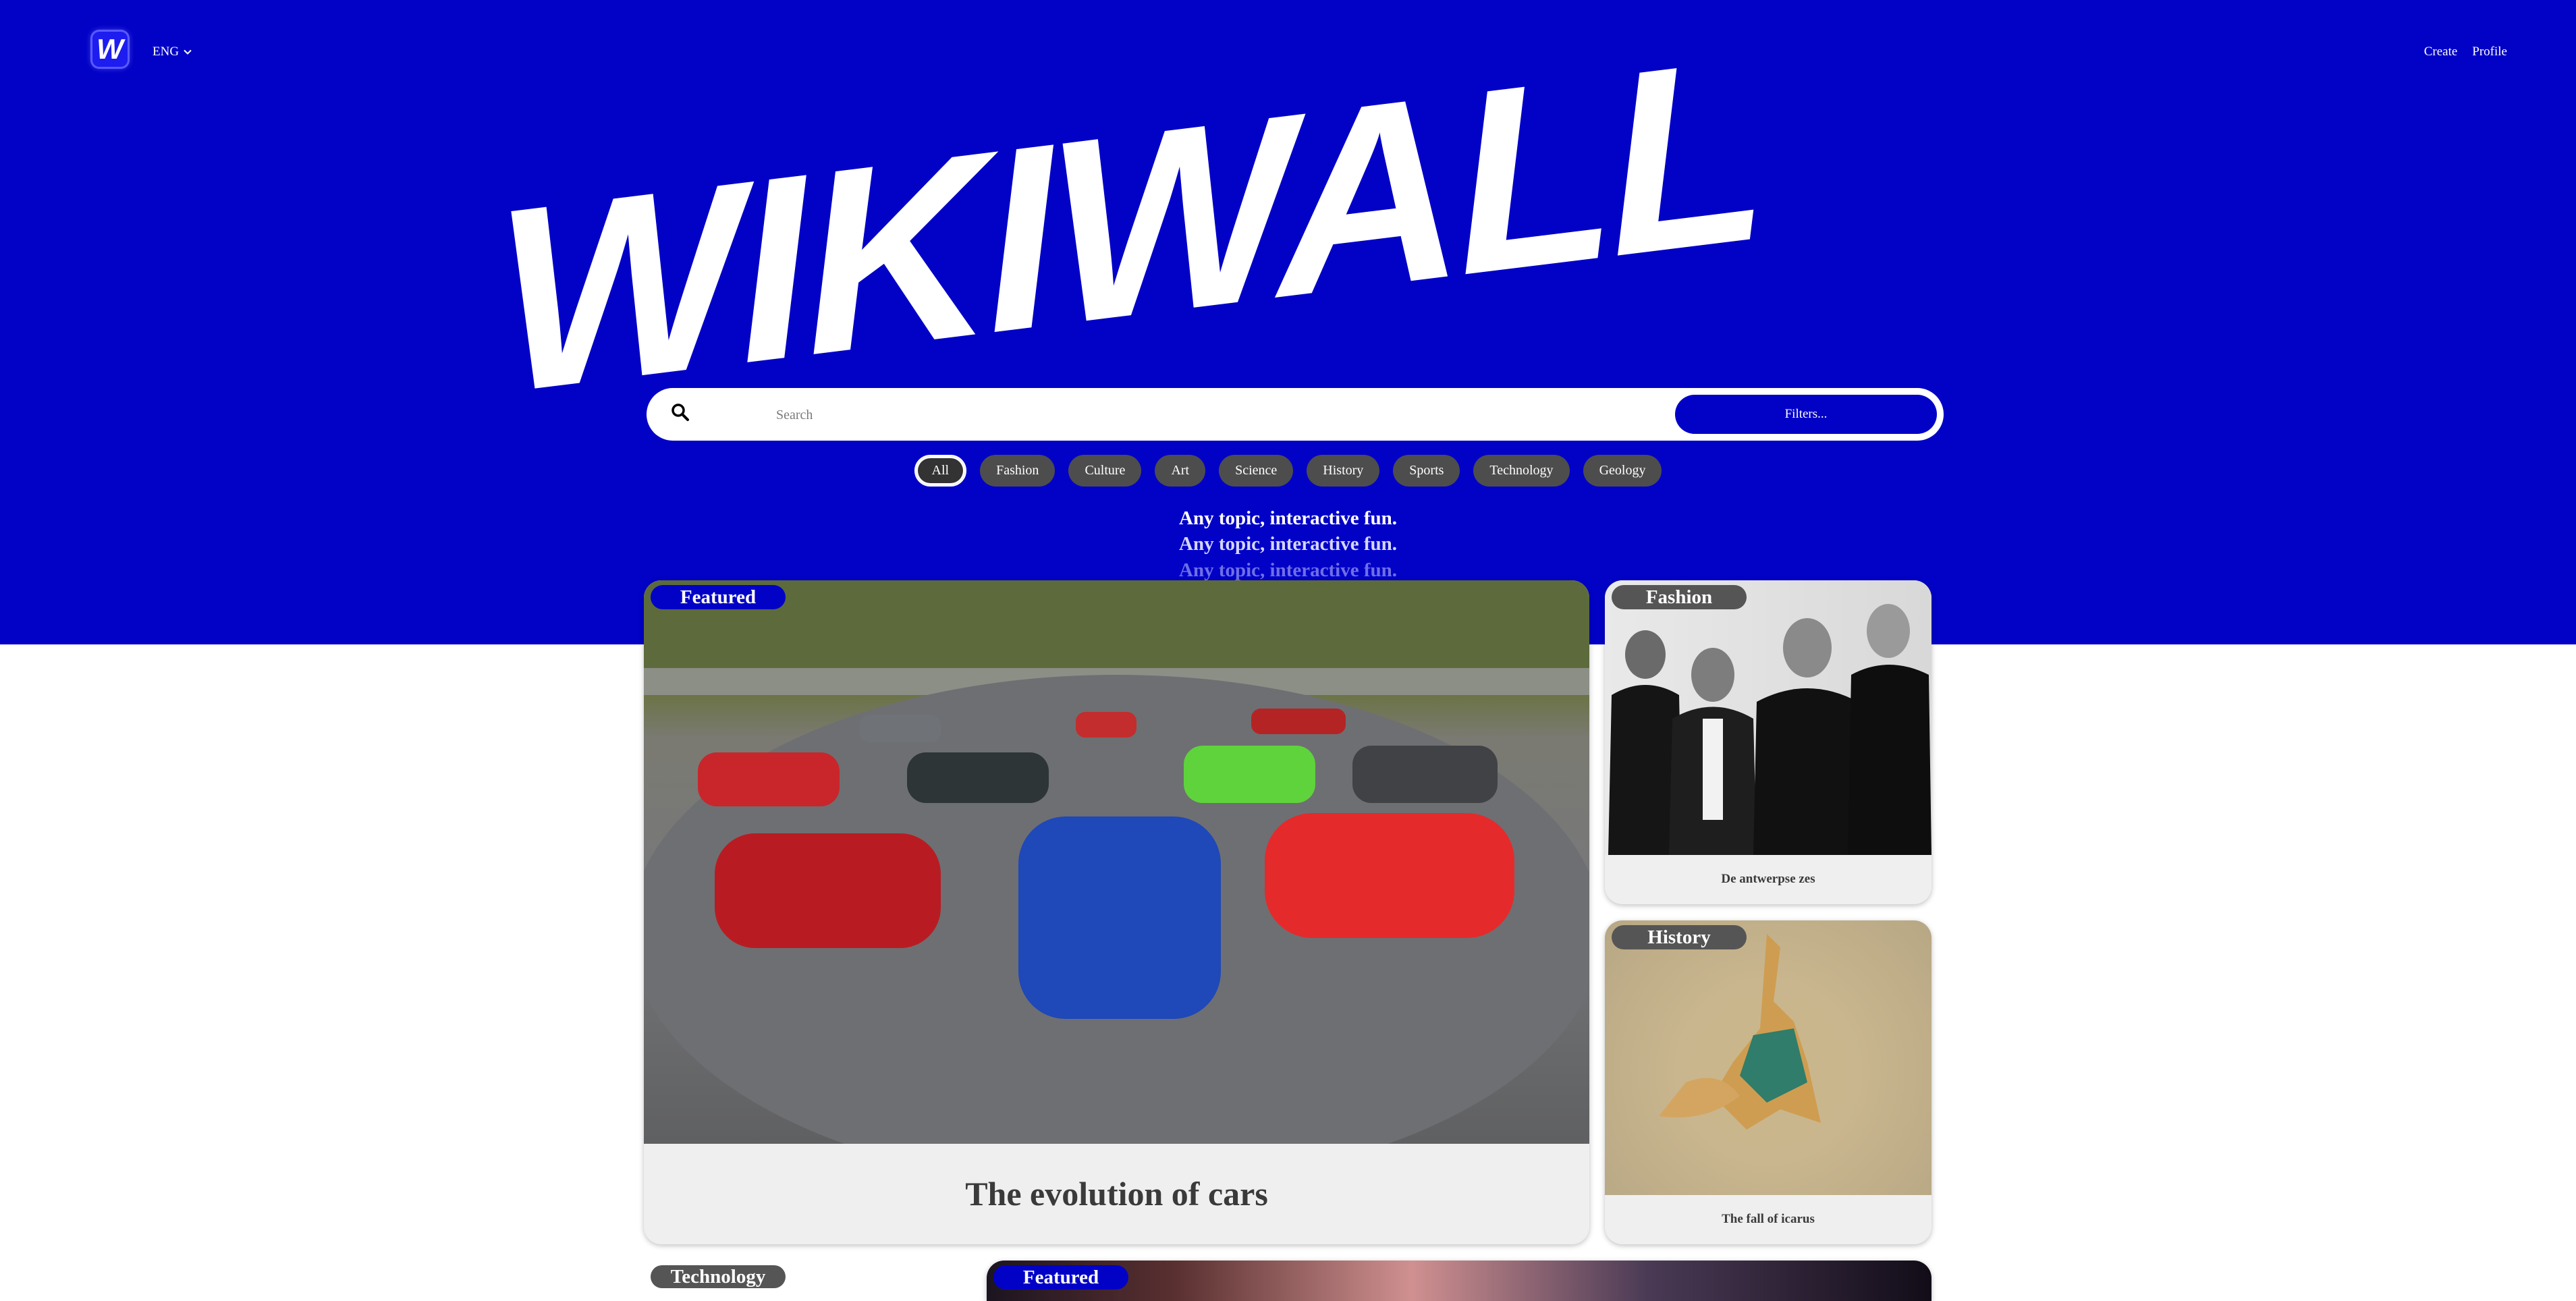 The width and height of the screenshot is (2576, 1301). I want to click on search-icon, so click(680, 412).